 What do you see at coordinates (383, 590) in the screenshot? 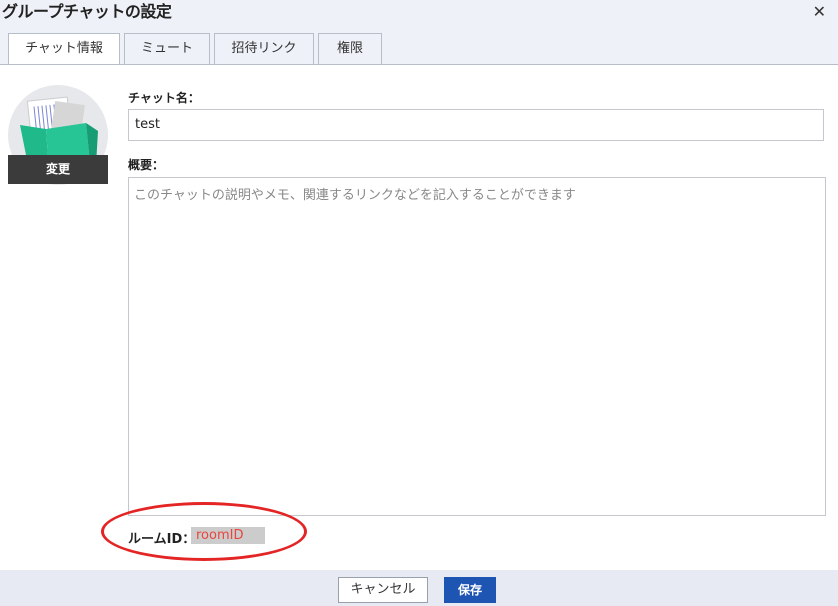
I see `cancel-button: キャンセル` at bounding box center [383, 590].